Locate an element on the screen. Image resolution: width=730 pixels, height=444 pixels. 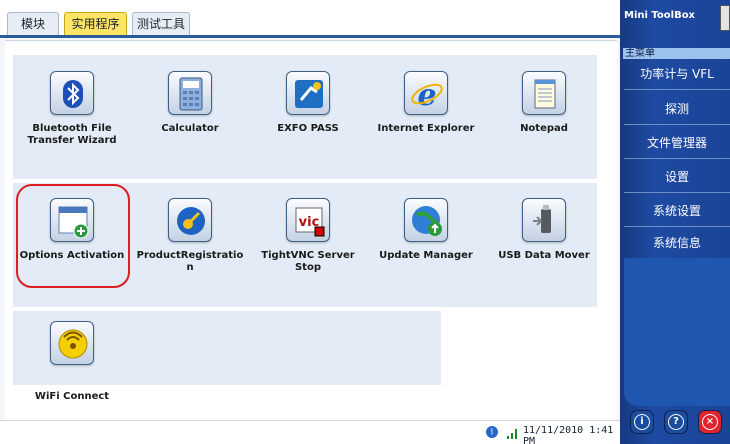
app-product-registration: ProductRegistratio n is located at coordinates (190, 238).